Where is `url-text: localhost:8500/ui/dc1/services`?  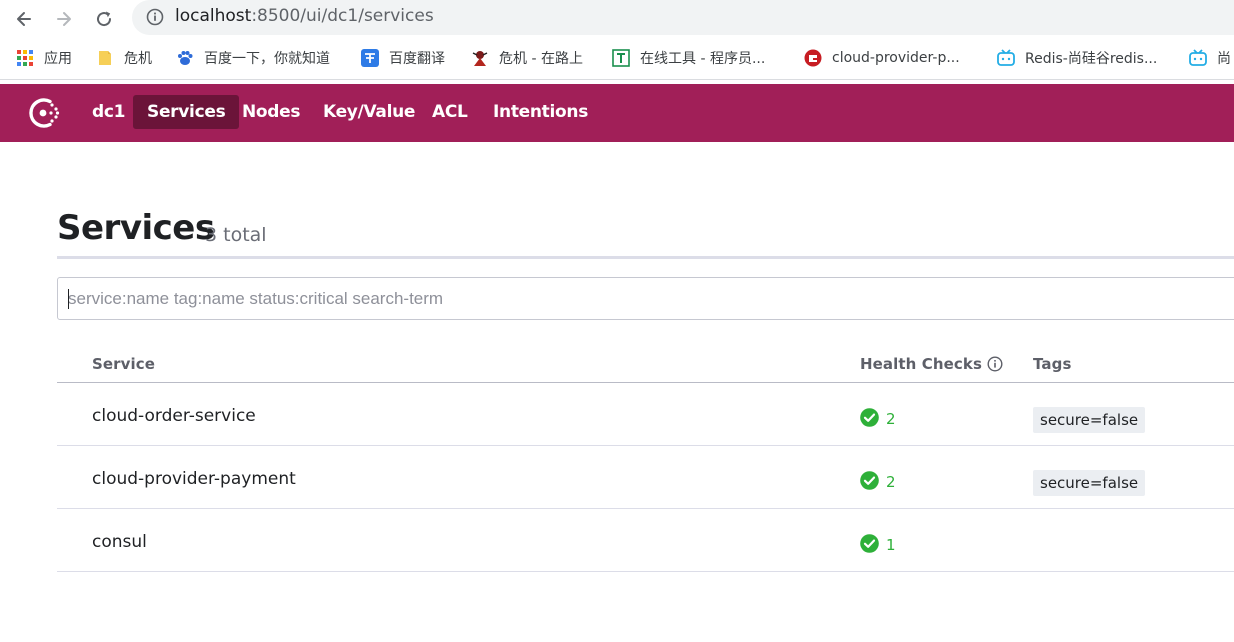 url-text: localhost:8500/ui/dc1/services is located at coordinates (304, 16).